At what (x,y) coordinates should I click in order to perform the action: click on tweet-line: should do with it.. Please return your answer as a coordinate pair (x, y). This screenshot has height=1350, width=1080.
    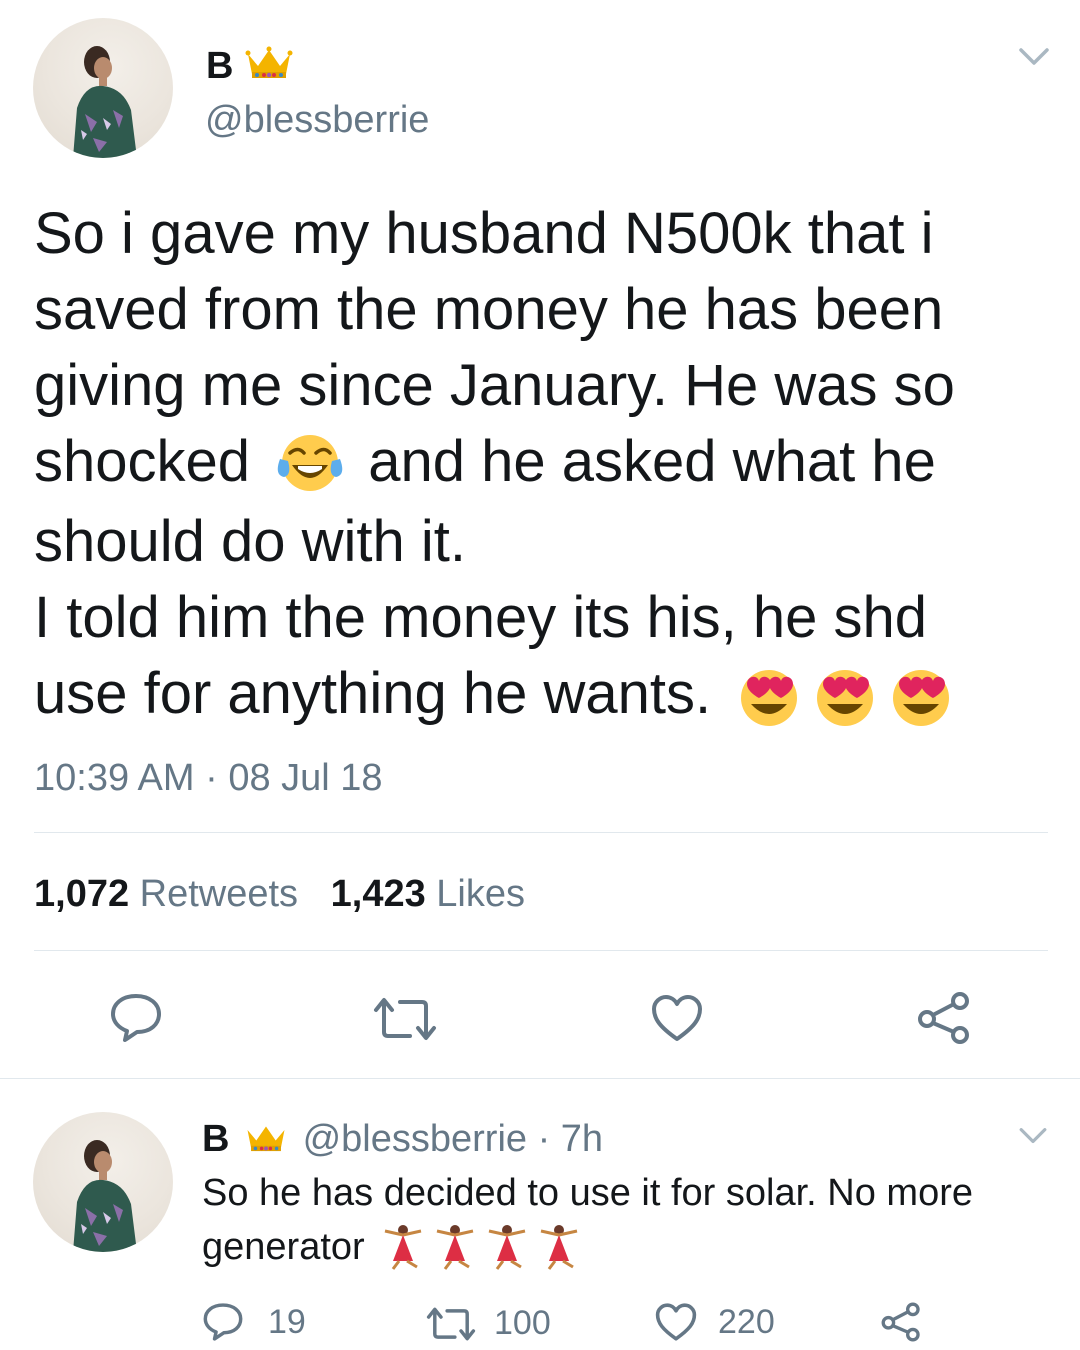
    Looking at the image, I should click on (250, 541).